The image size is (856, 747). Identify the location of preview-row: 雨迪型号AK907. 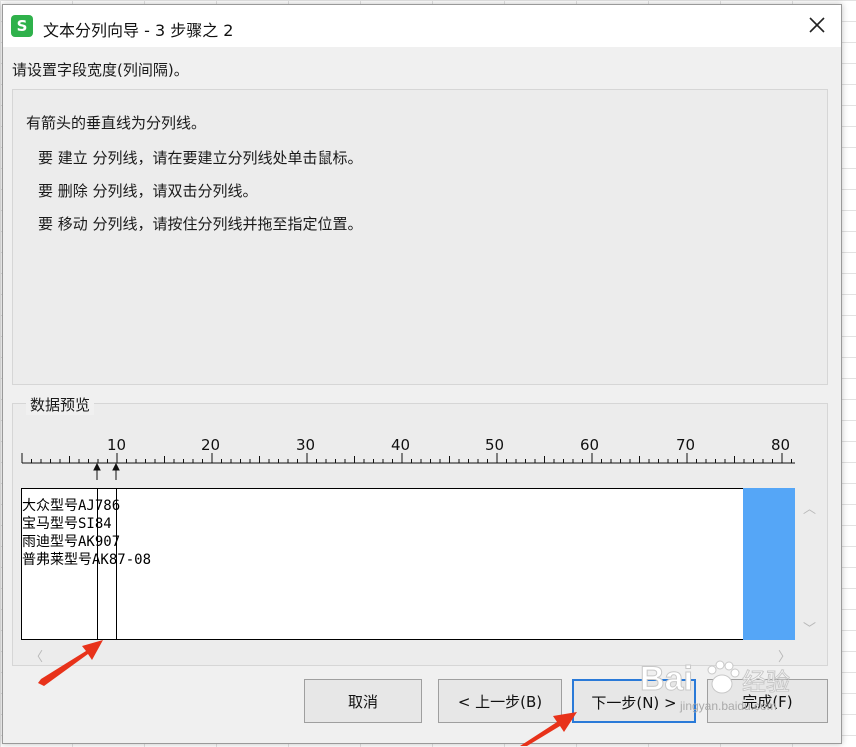
(71, 542).